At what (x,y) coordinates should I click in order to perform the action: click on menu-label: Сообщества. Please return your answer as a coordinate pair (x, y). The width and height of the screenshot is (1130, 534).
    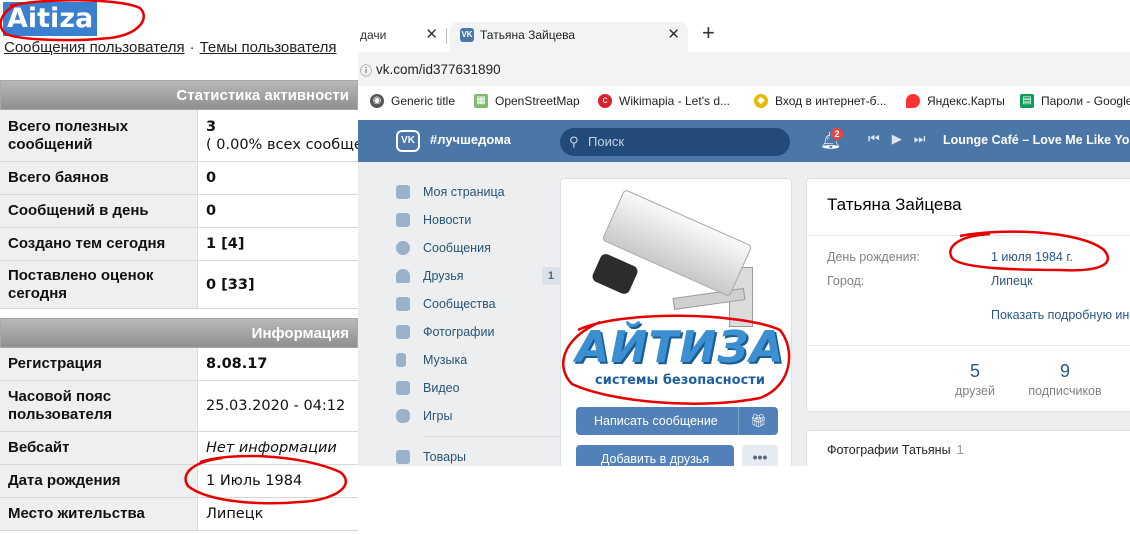
    Looking at the image, I should click on (459, 304).